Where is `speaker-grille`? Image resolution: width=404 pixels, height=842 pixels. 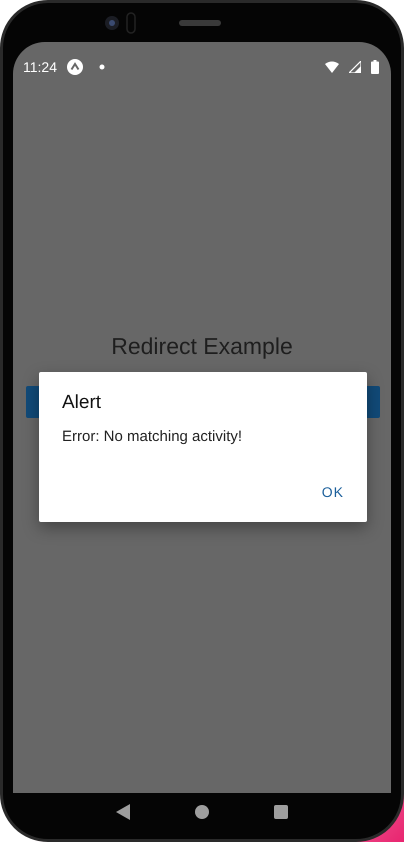
speaker-grille is located at coordinates (200, 23).